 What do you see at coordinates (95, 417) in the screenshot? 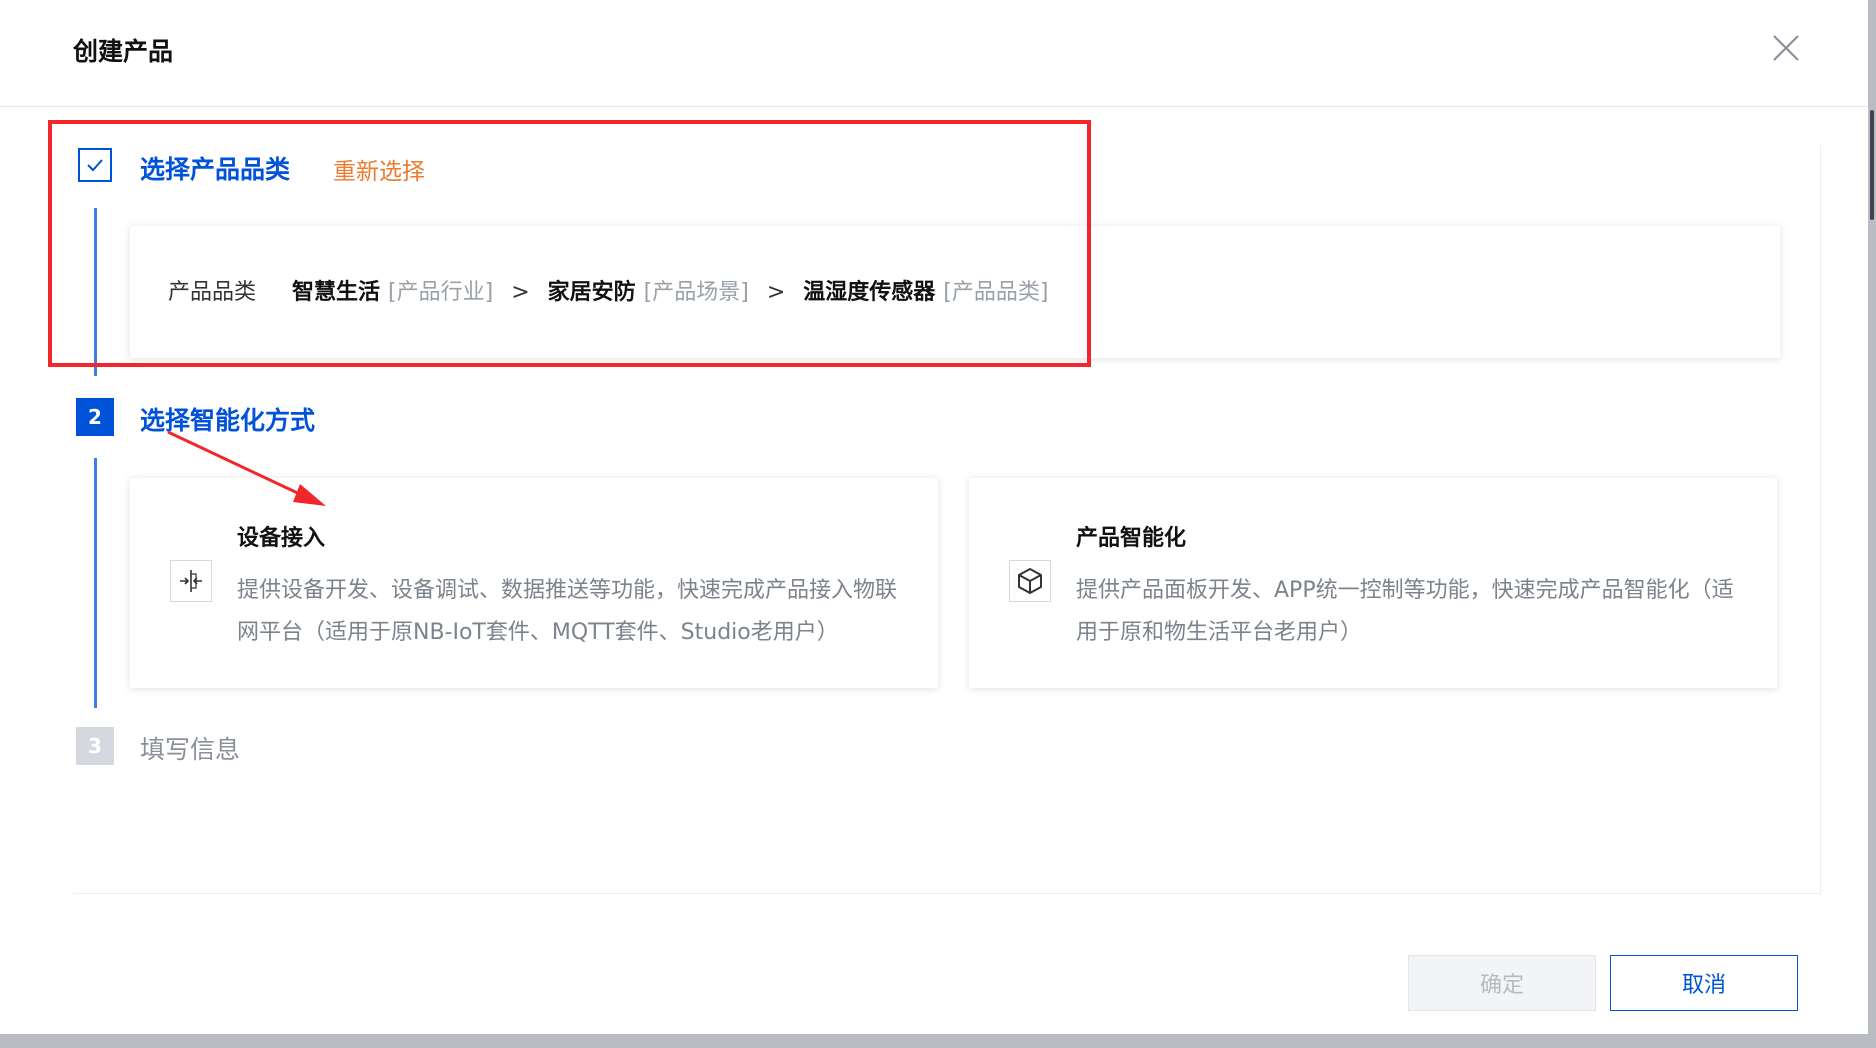
I see `step2-number: 2` at bounding box center [95, 417].